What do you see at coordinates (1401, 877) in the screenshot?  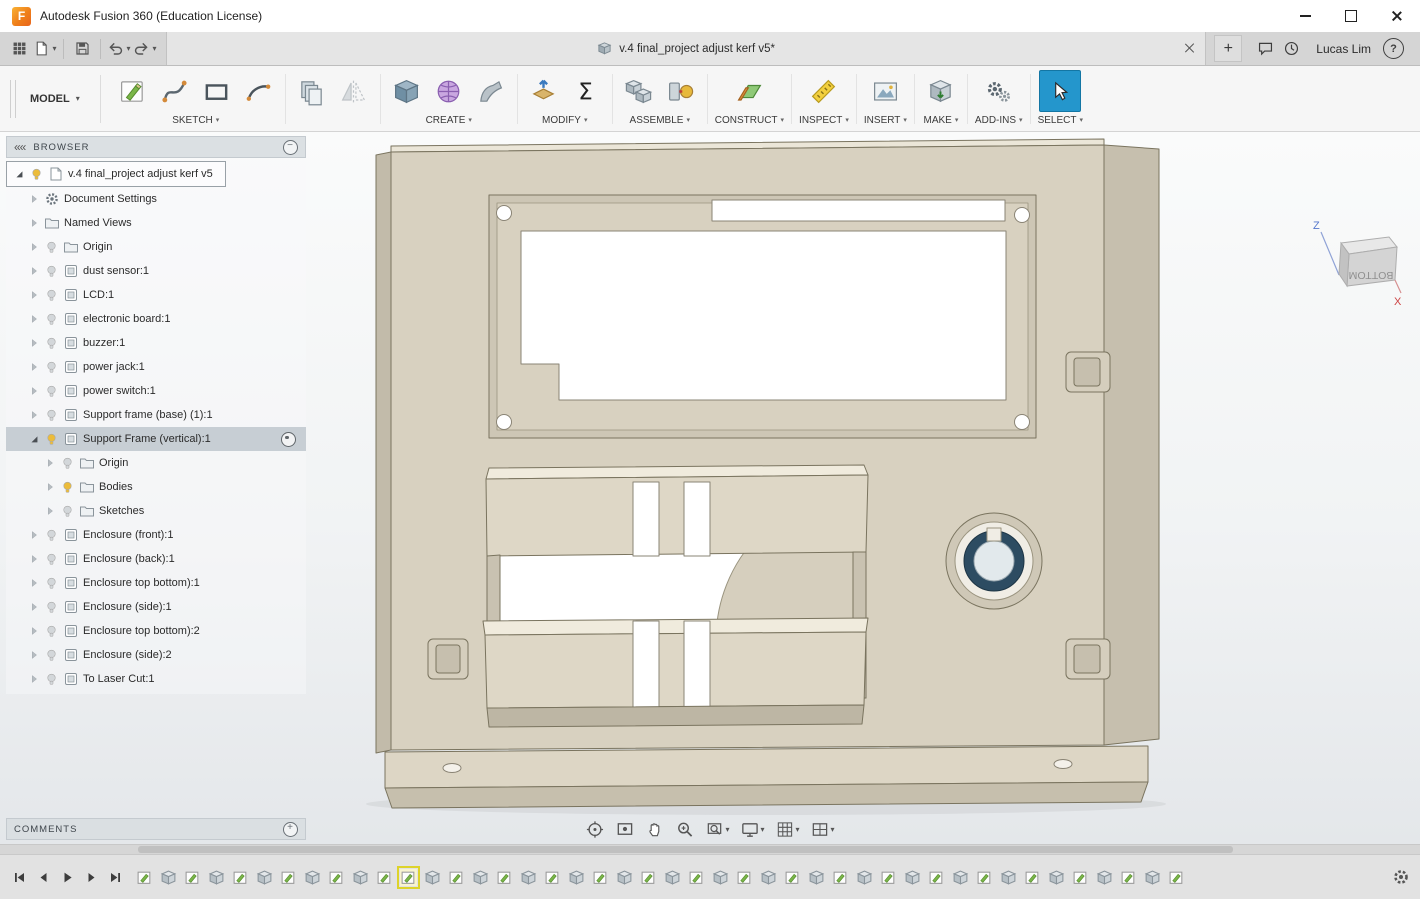 I see `timeline-settings-button` at bounding box center [1401, 877].